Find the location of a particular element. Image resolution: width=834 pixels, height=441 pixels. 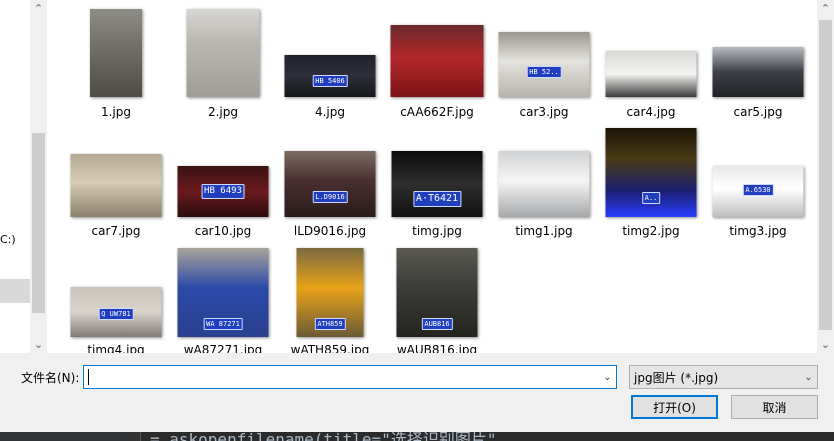

image-thumbnail: ATH859 is located at coordinates (330, 292).